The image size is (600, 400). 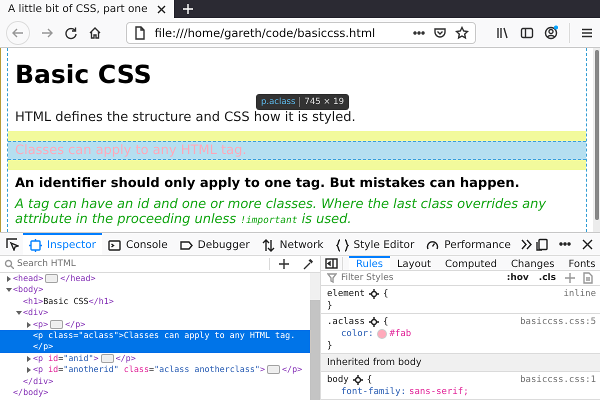 What do you see at coordinates (526, 244) in the screenshot?
I see `more-tools-icon` at bounding box center [526, 244].